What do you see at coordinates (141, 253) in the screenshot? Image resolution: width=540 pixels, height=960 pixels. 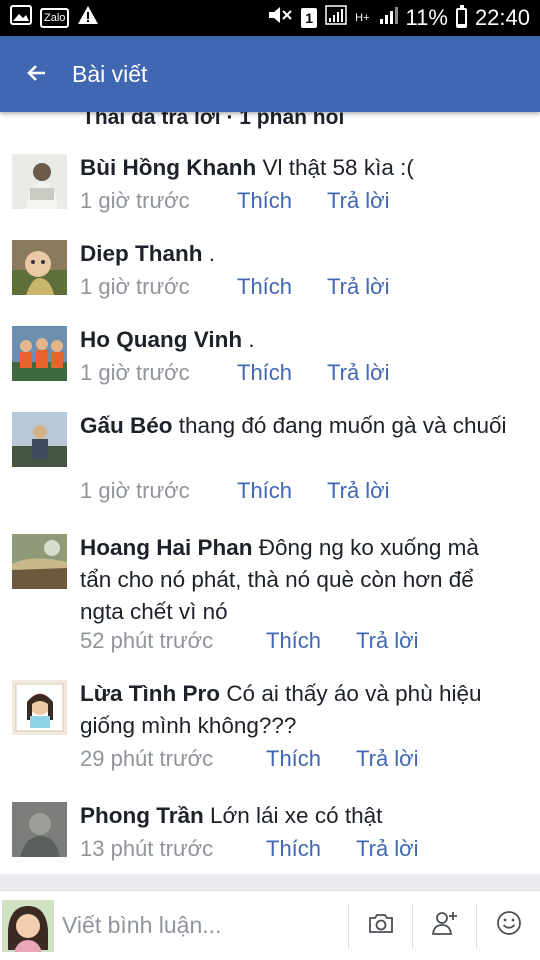 I see `comment-author: Diep Thanh` at bounding box center [141, 253].